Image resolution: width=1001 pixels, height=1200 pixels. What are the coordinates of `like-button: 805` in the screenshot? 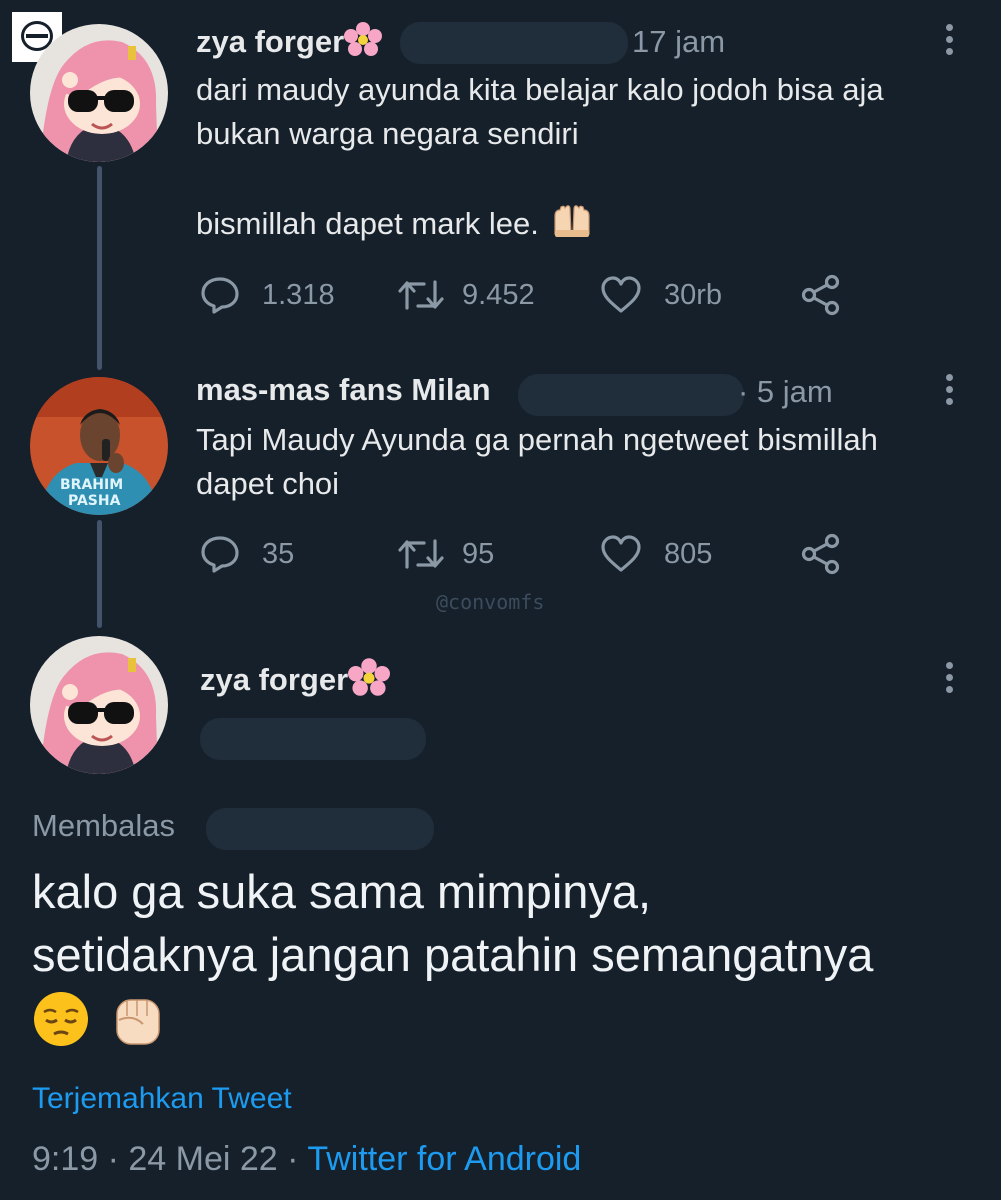 It's located at (656, 554).